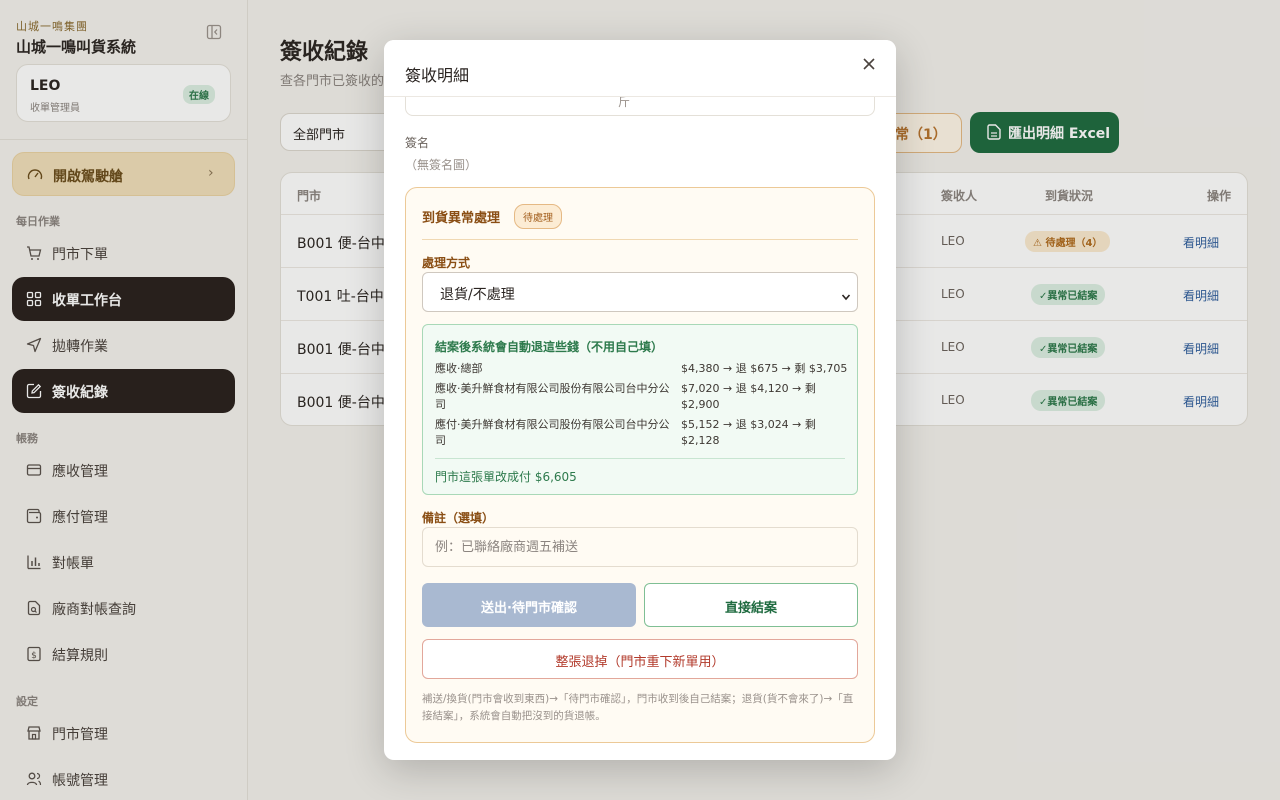  What do you see at coordinates (417, 143) in the screenshot?
I see `signature-label: 簽名` at bounding box center [417, 143].